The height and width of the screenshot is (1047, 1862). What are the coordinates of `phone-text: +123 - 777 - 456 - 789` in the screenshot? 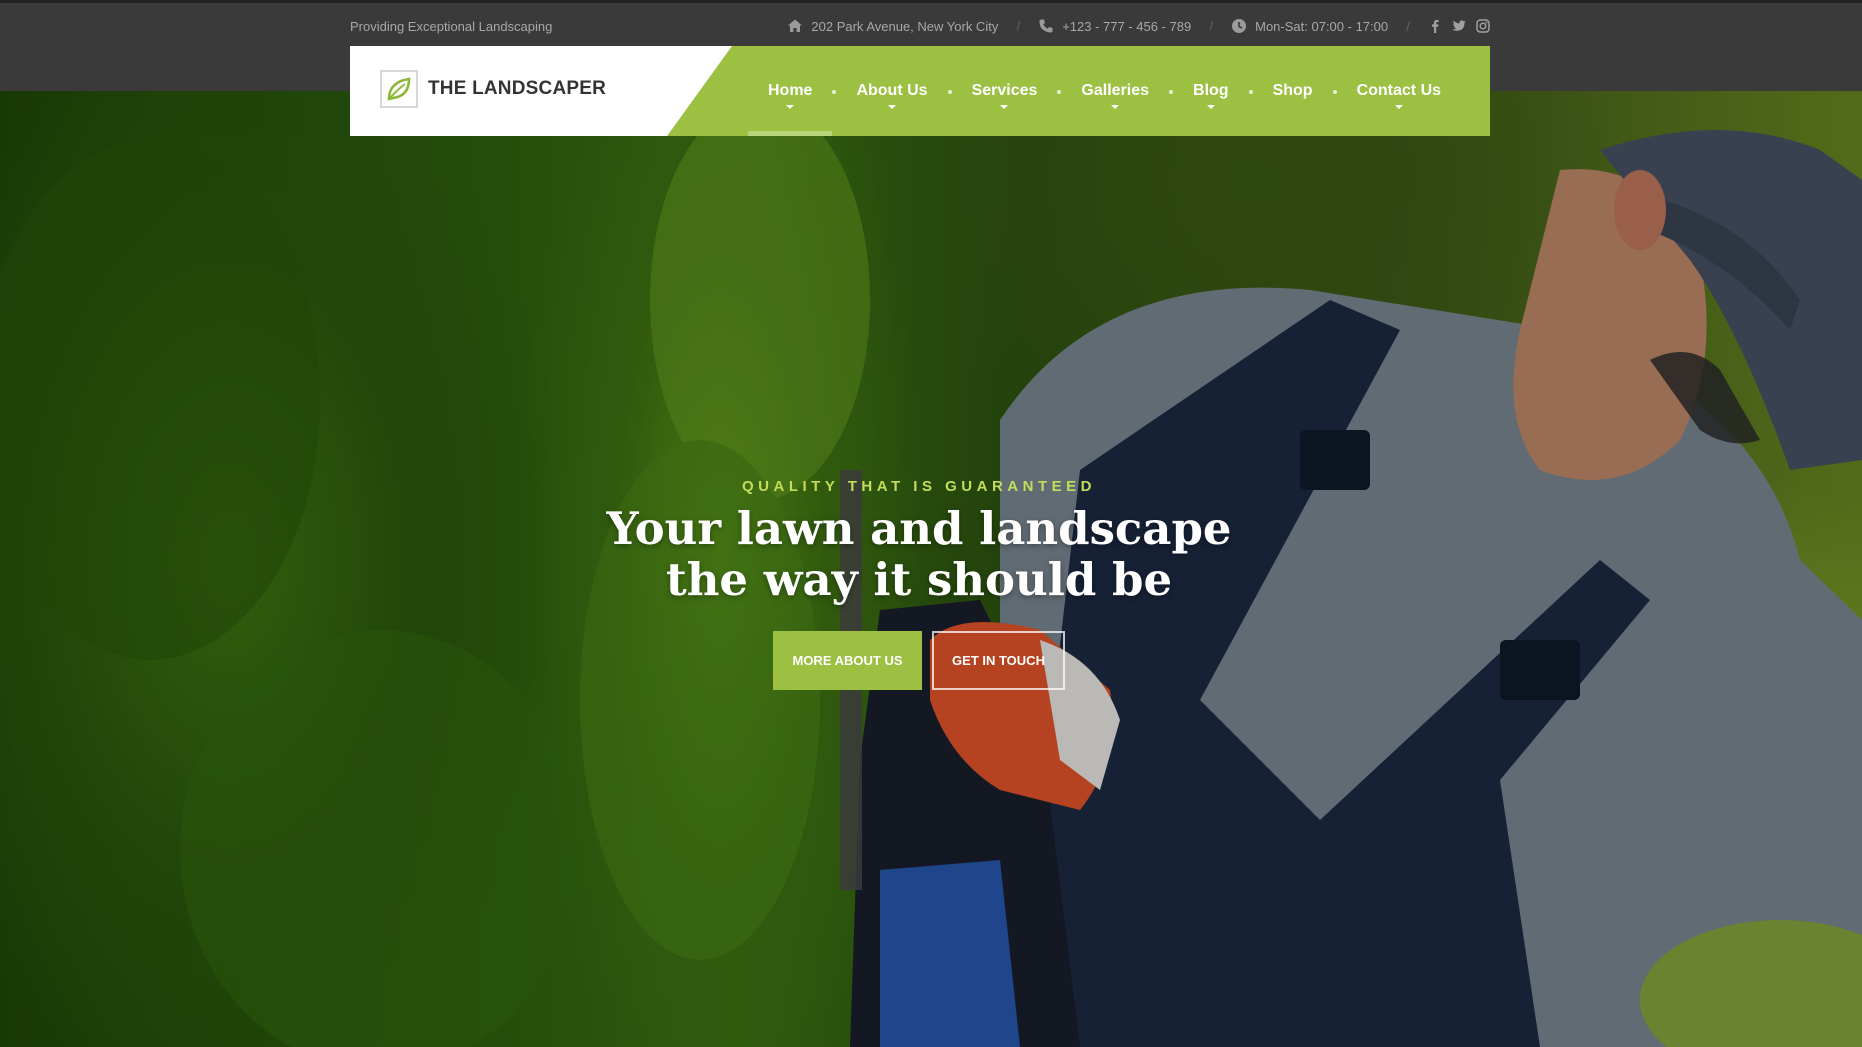 It's located at (1127, 26).